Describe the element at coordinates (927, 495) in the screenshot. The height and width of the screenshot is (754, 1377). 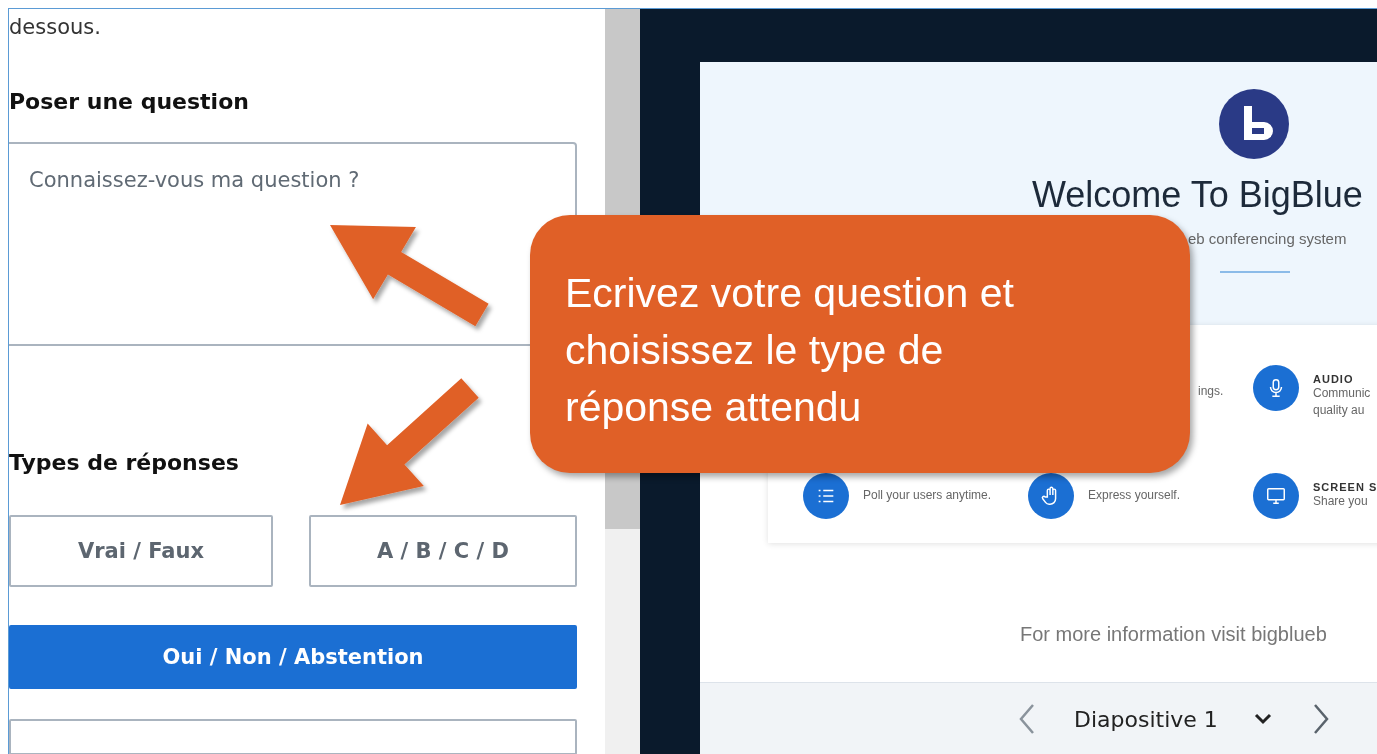
I see `feature-text: Poll your users anytime.` at that location.